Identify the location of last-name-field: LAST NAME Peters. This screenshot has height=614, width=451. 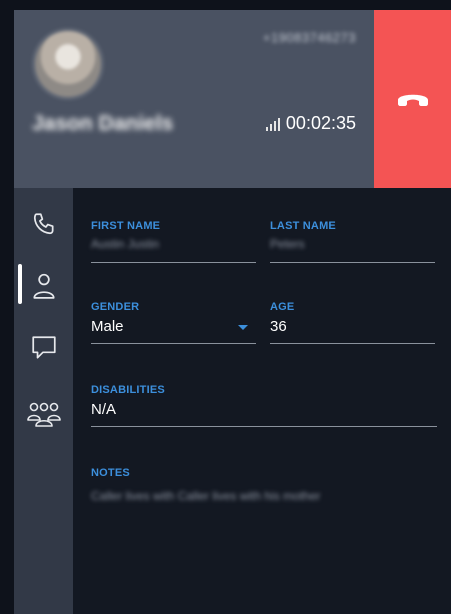
(352, 241).